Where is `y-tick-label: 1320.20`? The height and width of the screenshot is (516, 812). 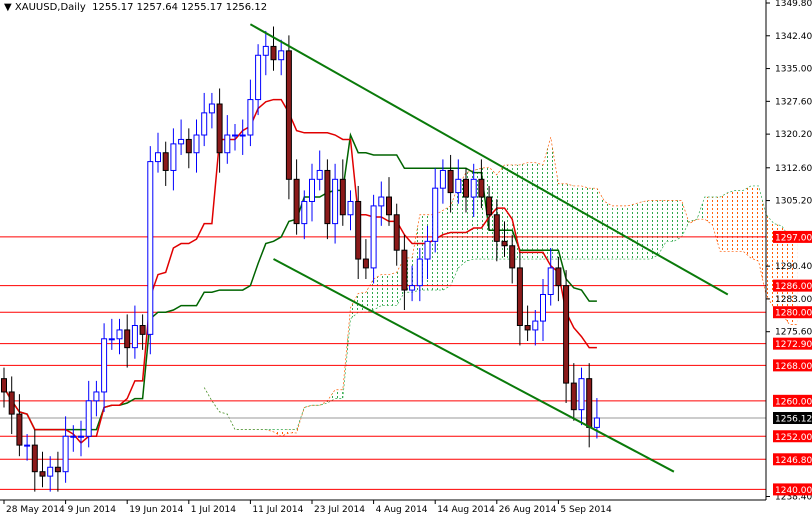 y-tick-label: 1320.20 is located at coordinates (793, 135).